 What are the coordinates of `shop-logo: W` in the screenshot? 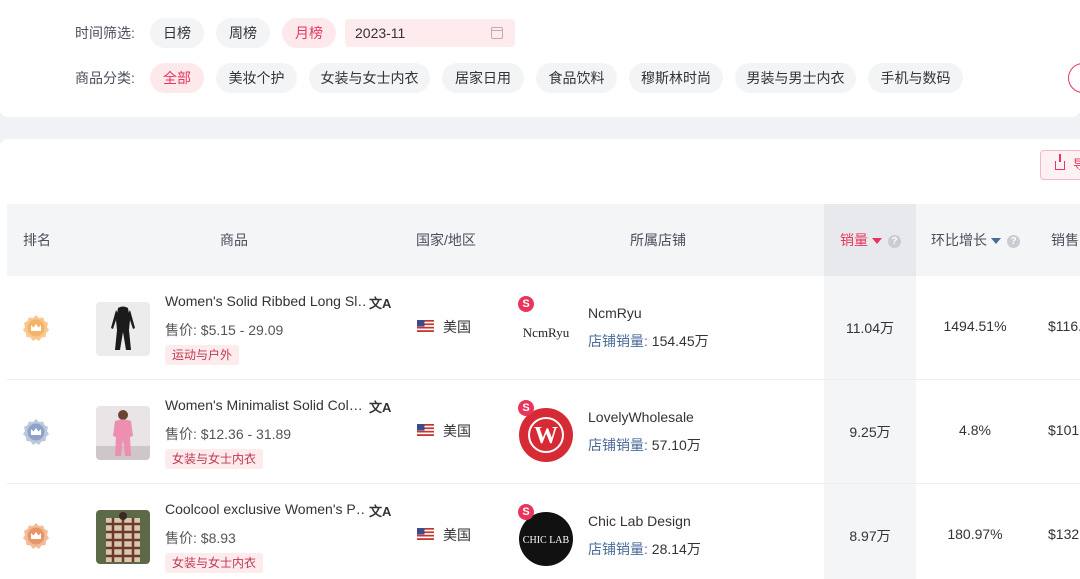 It's located at (546, 435).